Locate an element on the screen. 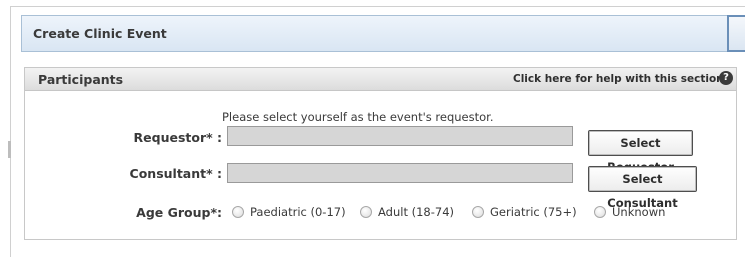 The width and height of the screenshot is (745, 257). age-group-option-label: Adult (18-74) is located at coordinates (416, 212).